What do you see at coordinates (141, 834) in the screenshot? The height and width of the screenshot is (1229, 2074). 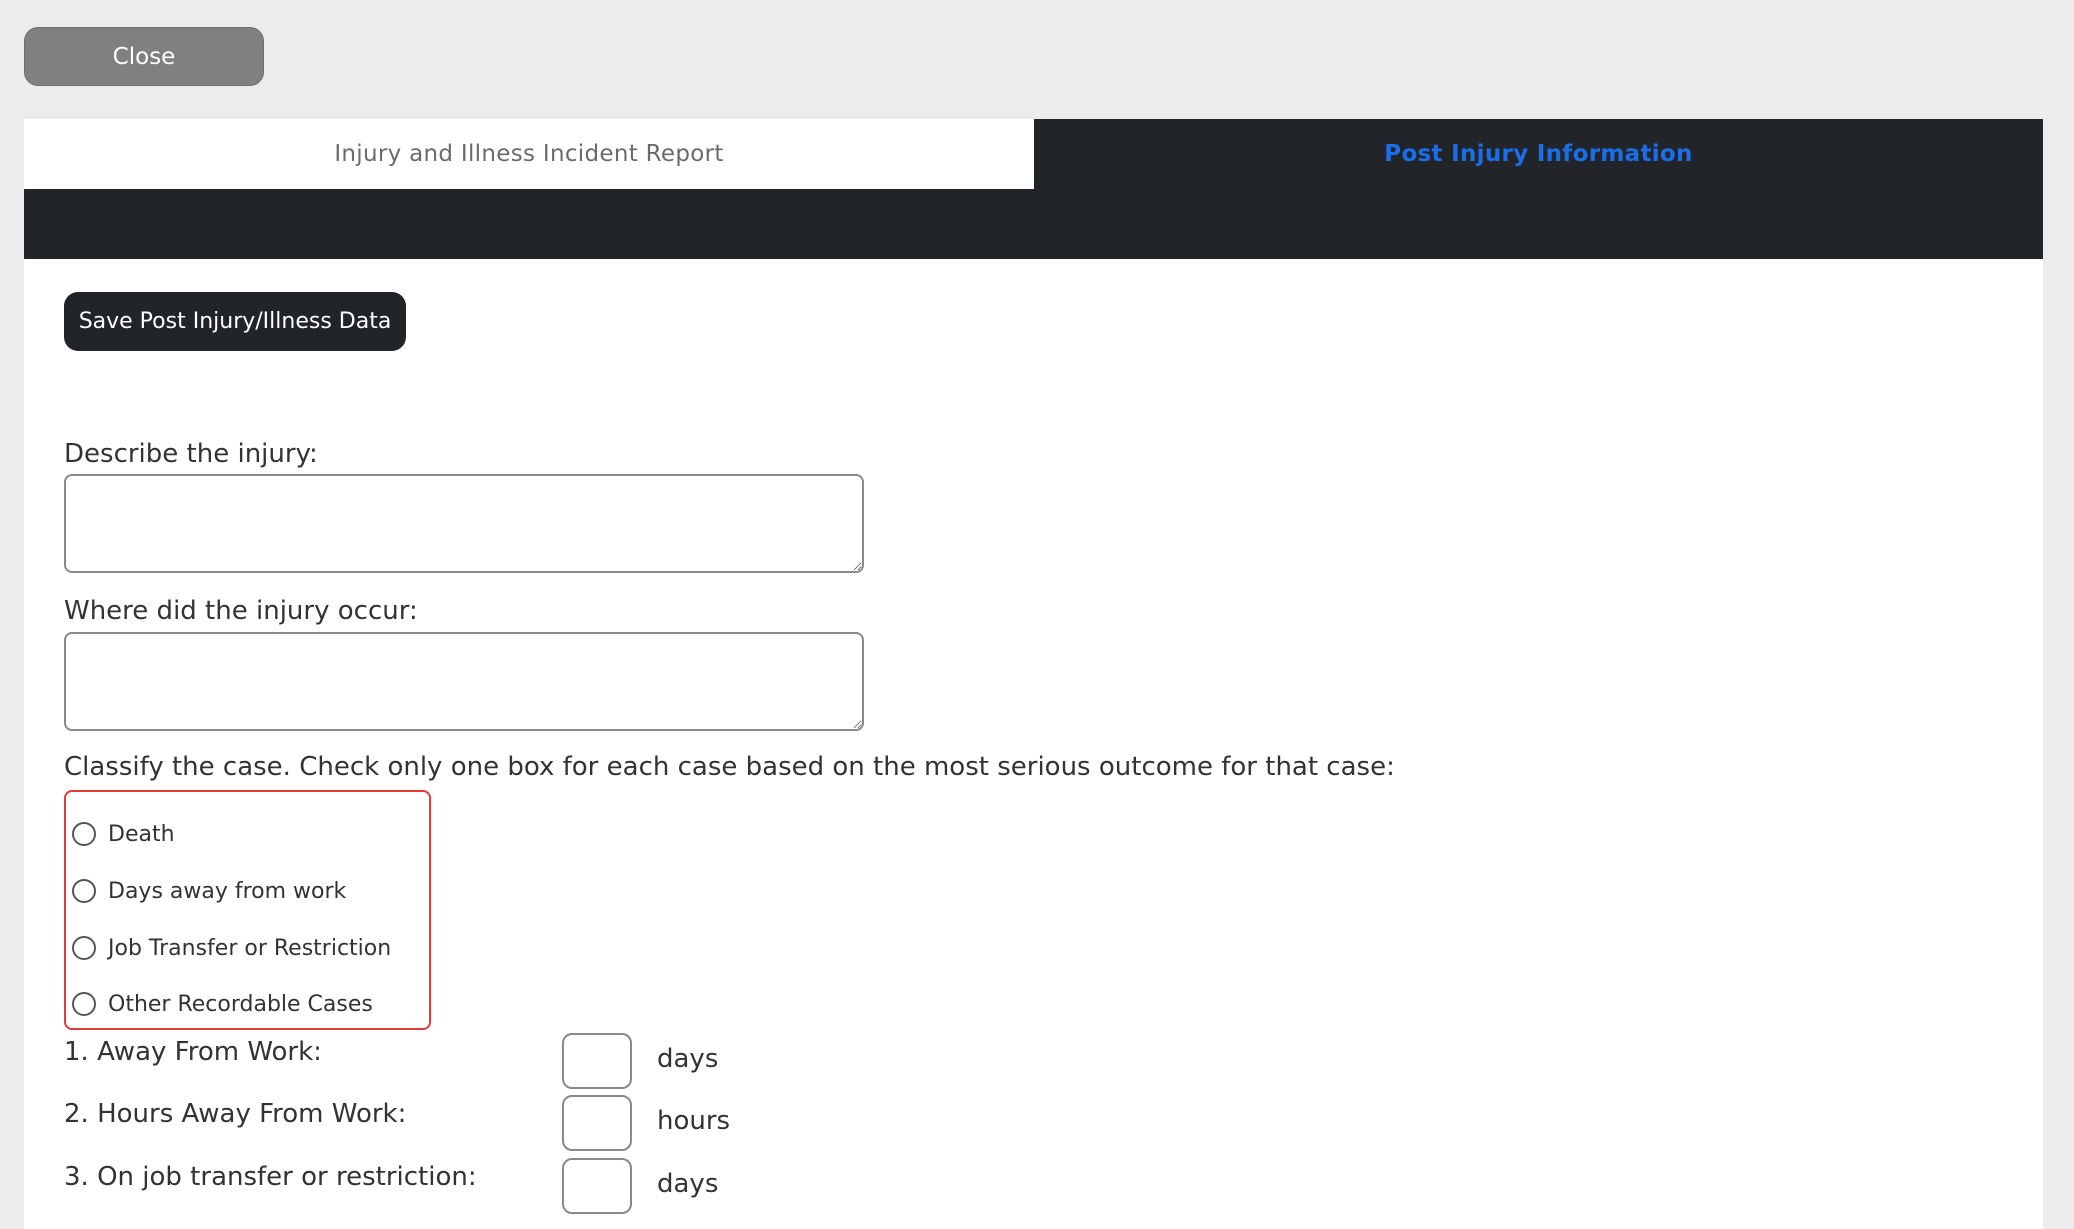 I see `radio-death-label: Death` at bounding box center [141, 834].